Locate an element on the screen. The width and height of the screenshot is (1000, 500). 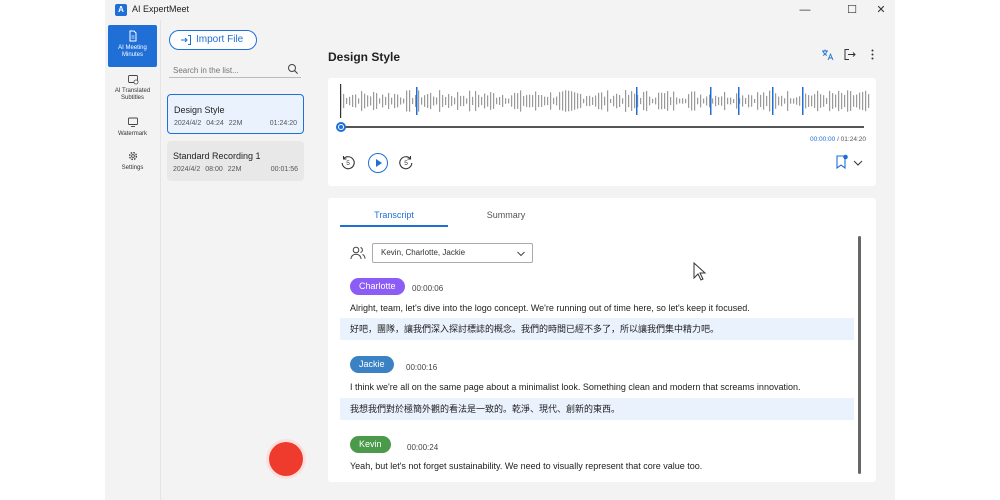
bookmark-add-icon is located at coordinates (842, 162).